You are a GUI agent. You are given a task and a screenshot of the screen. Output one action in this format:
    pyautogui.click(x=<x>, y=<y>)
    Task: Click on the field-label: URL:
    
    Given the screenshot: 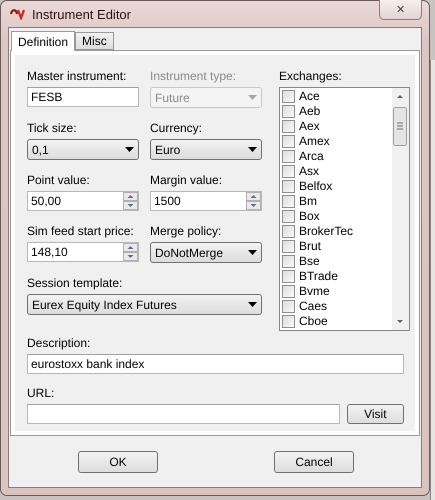 What is the action you would take?
    pyautogui.click(x=41, y=393)
    